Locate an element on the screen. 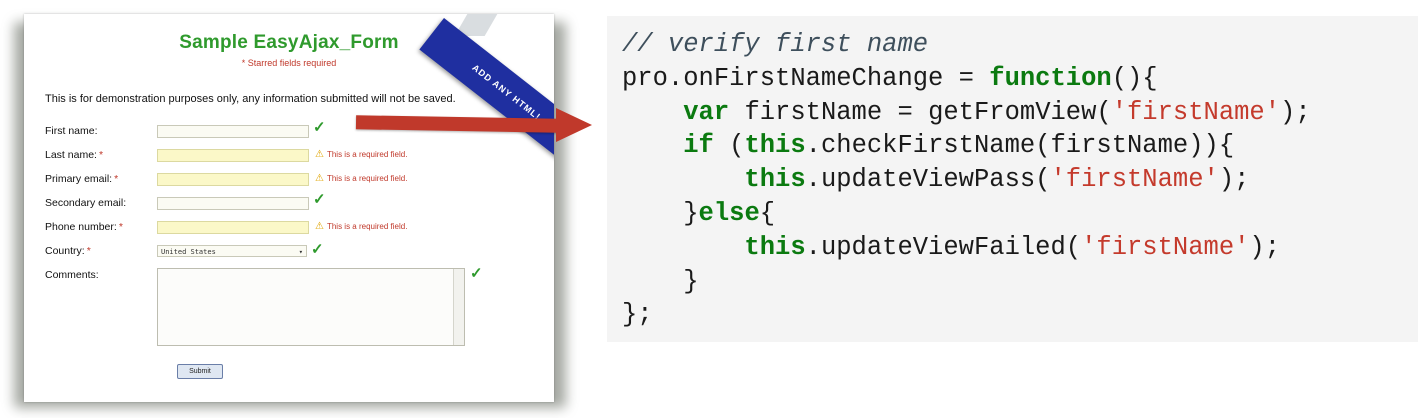 Image resolution: width=1418 pixels, height=418 pixels. last-name-input is located at coordinates (233, 155).